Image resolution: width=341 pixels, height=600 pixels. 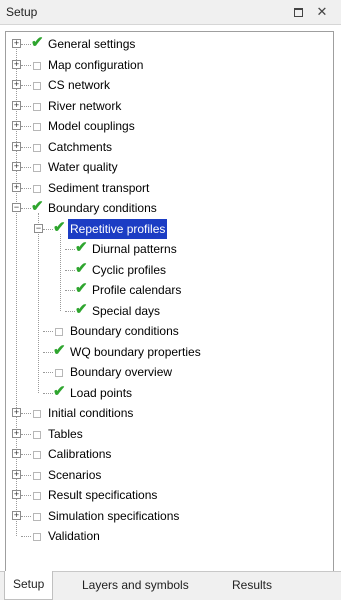 What do you see at coordinates (75, 474) in the screenshot?
I see `tree-item-label: Scenarios` at bounding box center [75, 474].